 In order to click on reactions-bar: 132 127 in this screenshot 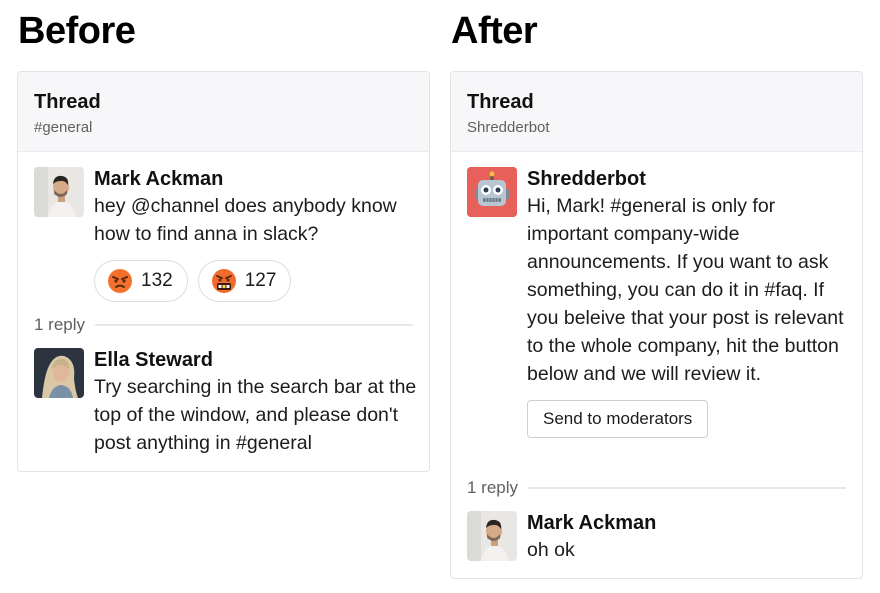, I will do `click(255, 281)`.